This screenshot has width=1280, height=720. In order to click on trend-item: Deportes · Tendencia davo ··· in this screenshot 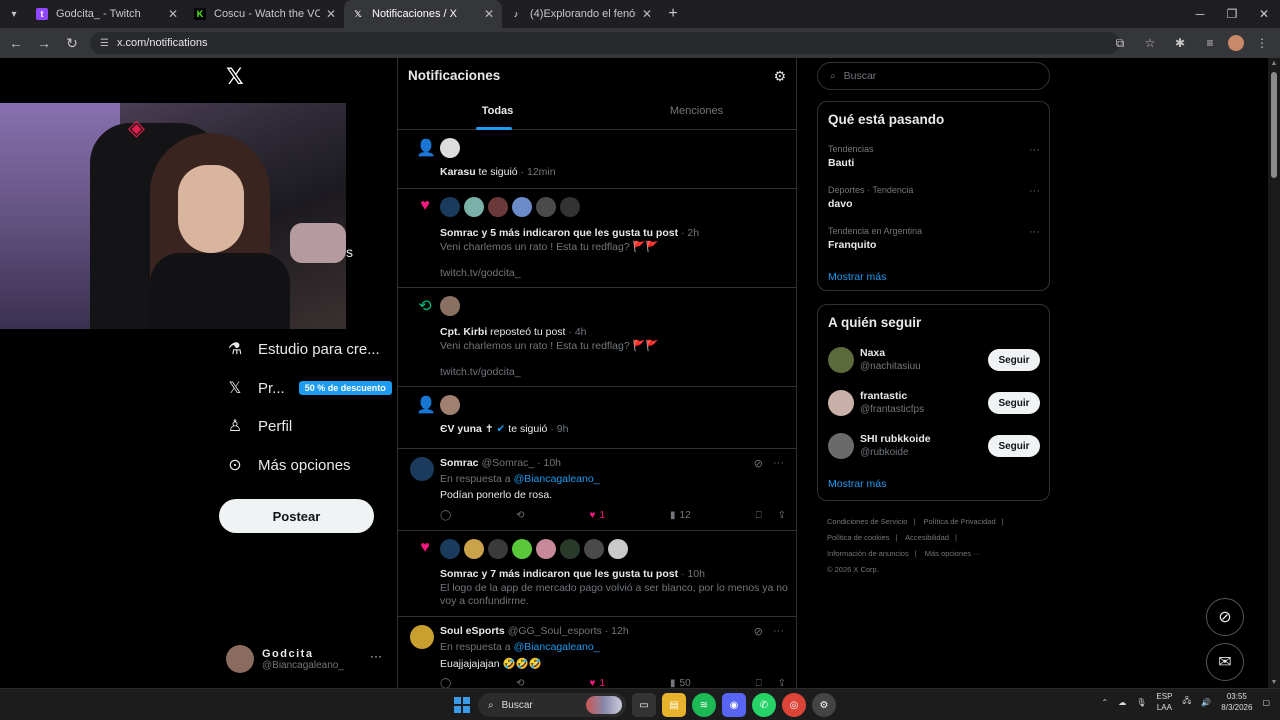, I will do `click(934, 197)`.